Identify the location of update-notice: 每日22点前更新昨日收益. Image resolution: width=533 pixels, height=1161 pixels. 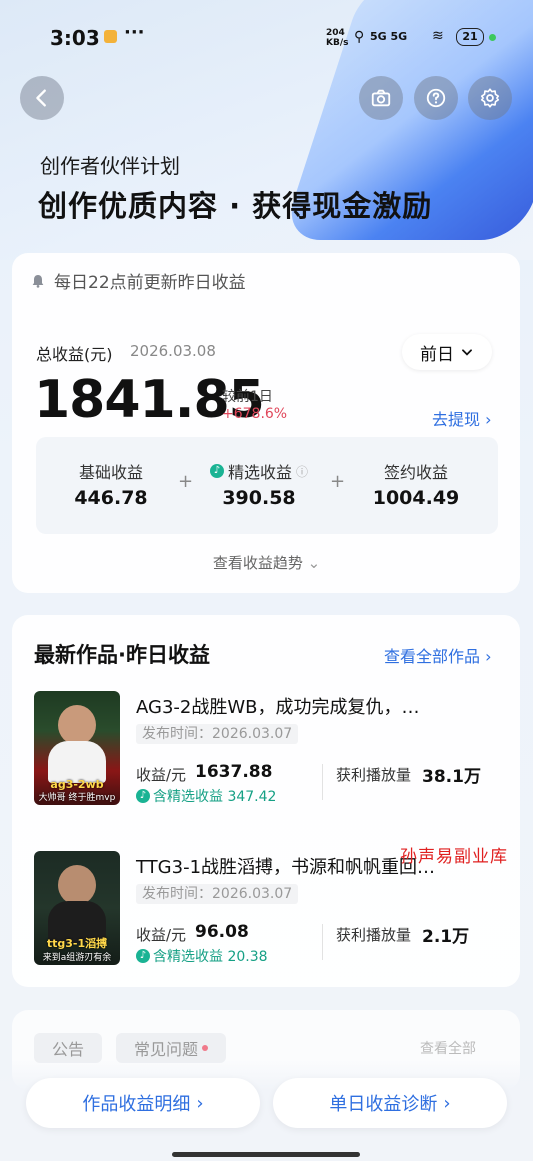
(138, 280).